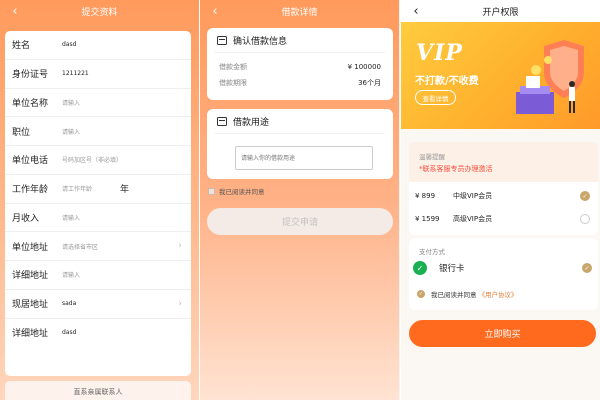 Image resolution: width=600 pixels, height=400 pixels. What do you see at coordinates (260, 41) in the screenshot?
I see `card-title: 确认借款信息` at bounding box center [260, 41].